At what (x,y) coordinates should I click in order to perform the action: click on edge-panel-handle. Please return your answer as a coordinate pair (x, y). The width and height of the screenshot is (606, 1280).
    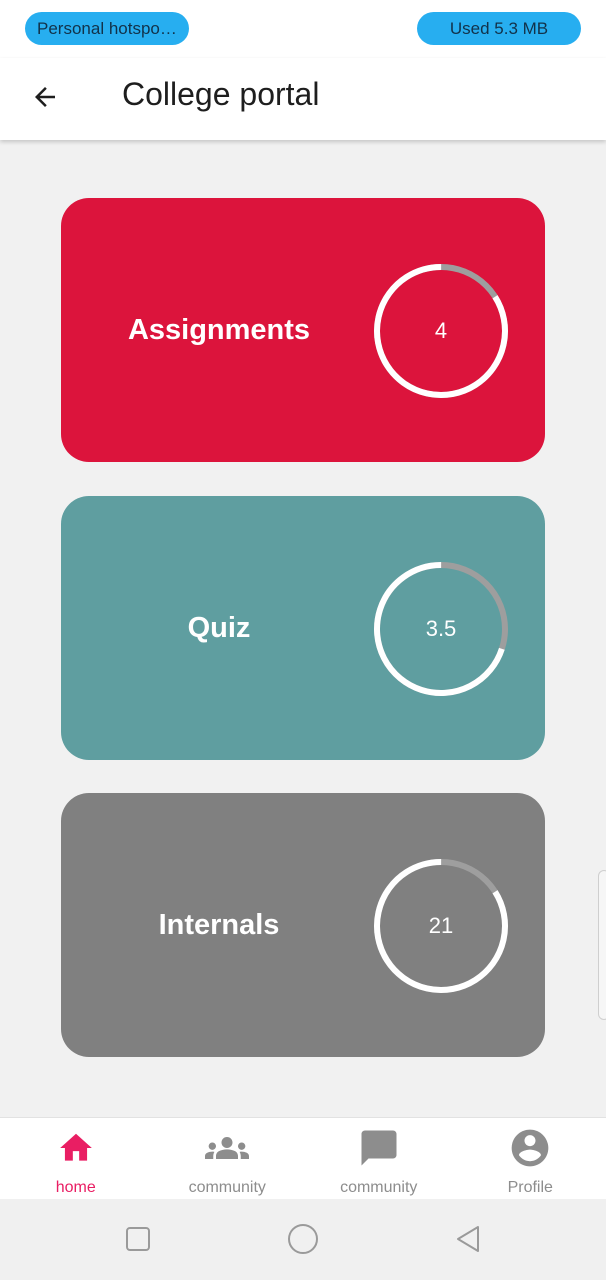
    Looking at the image, I should click on (602, 945).